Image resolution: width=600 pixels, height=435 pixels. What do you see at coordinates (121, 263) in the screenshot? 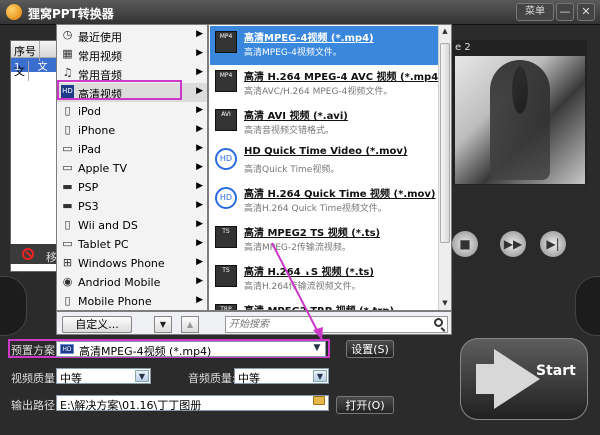
I see `category-label: Windows Phone` at bounding box center [121, 263].